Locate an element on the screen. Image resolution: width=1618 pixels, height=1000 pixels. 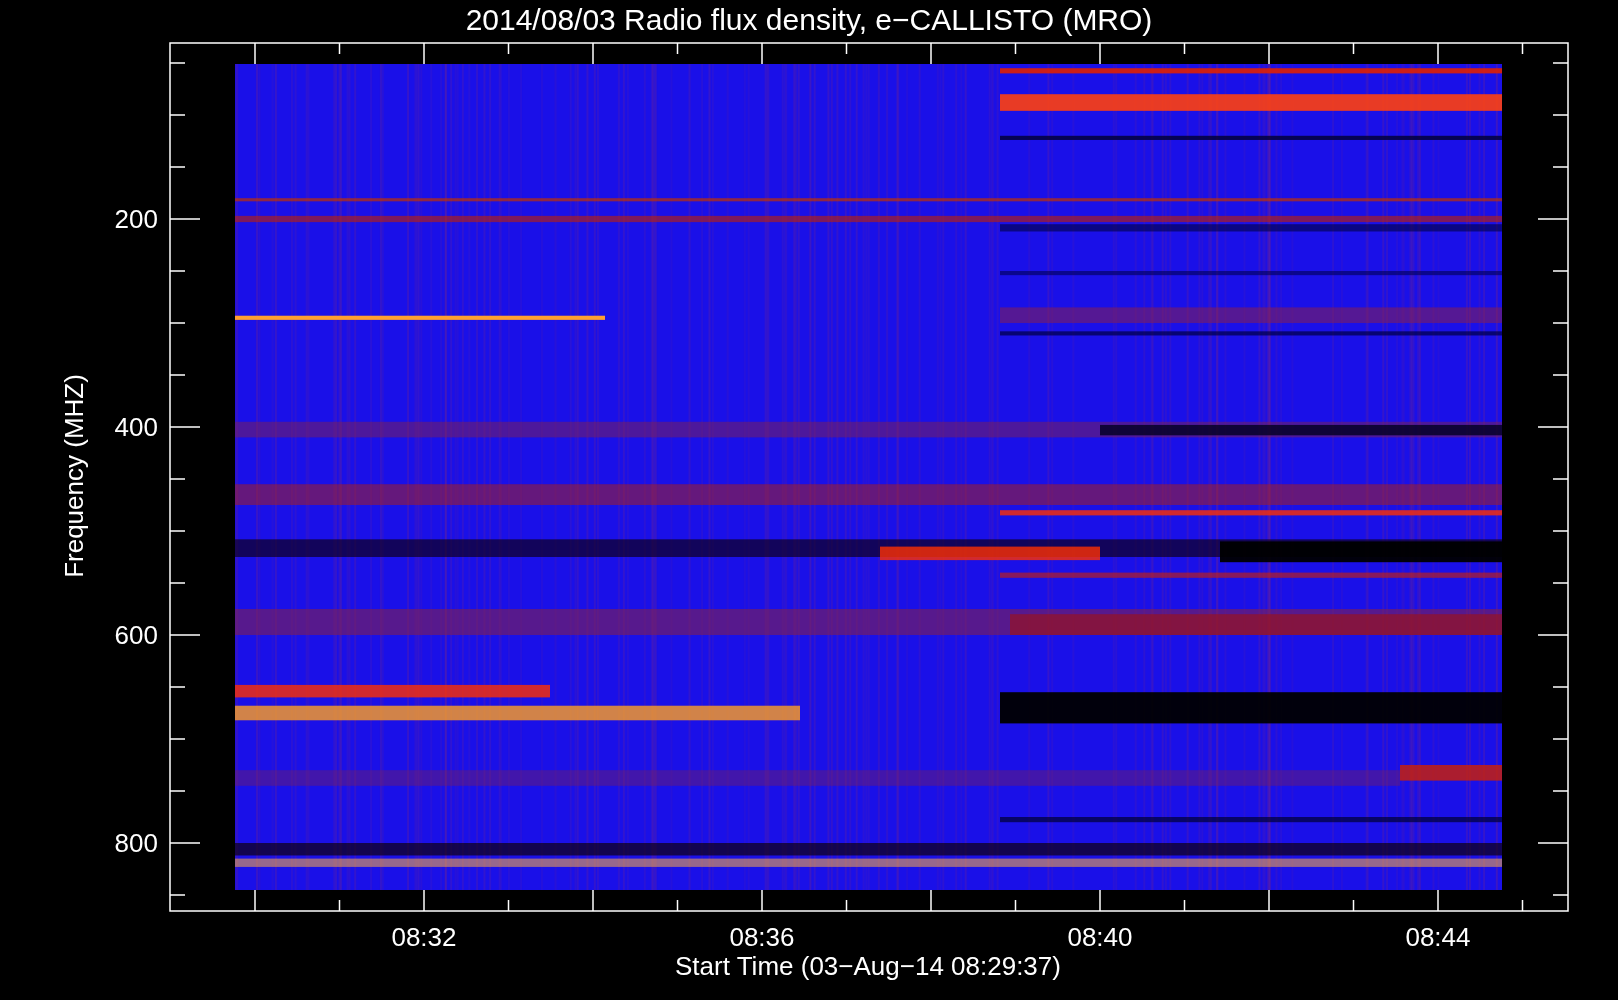
x-tick-label: 08:36 is located at coordinates (762, 937).